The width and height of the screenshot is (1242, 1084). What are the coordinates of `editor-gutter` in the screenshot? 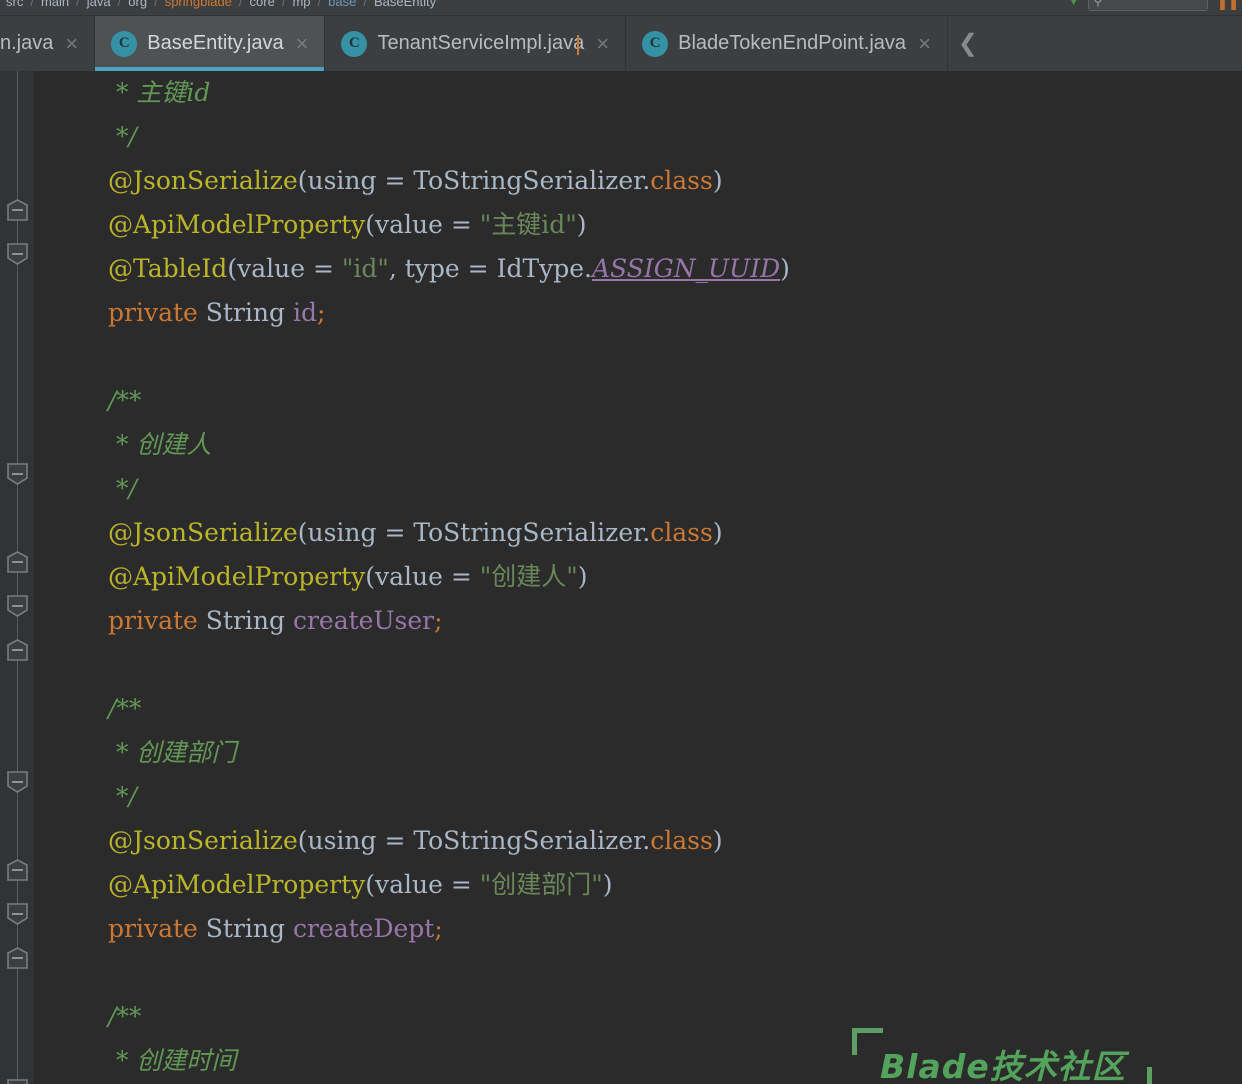 It's located at (17, 577).